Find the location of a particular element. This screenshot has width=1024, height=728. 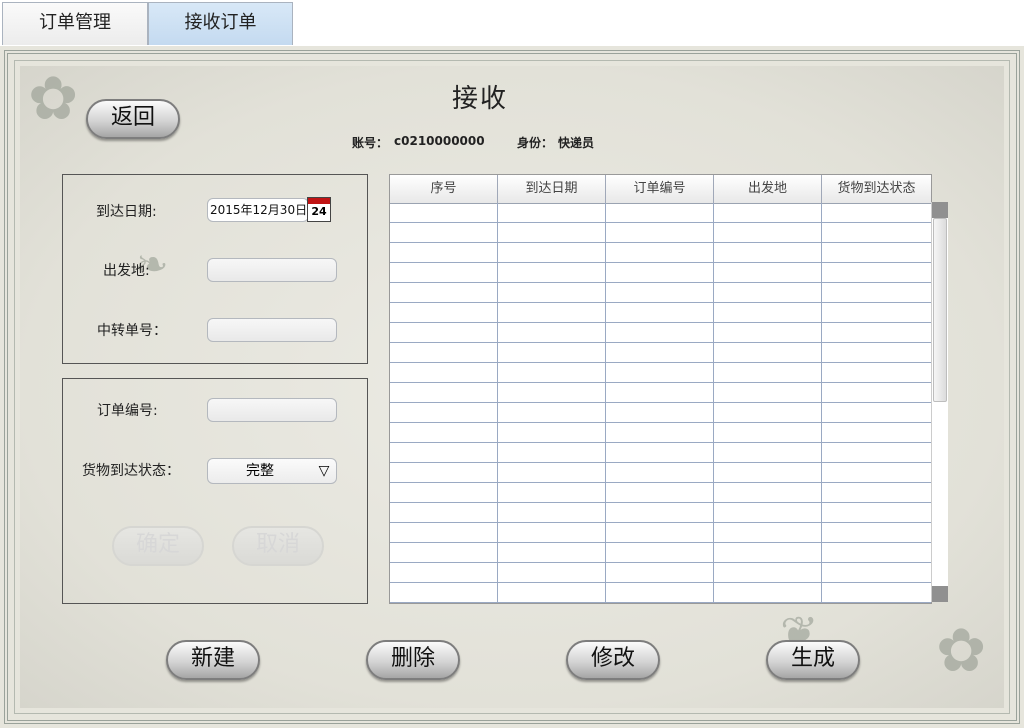

arrive-date-field: 2015年12月30日 is located at coordinates (258, 210).